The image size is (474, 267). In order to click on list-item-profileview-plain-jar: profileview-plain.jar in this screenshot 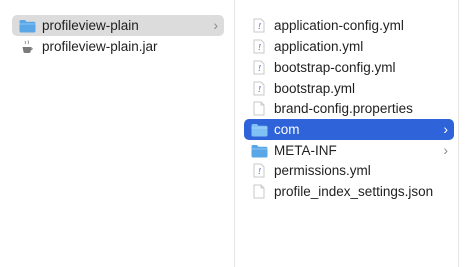, I will do `click(118, 46)`.